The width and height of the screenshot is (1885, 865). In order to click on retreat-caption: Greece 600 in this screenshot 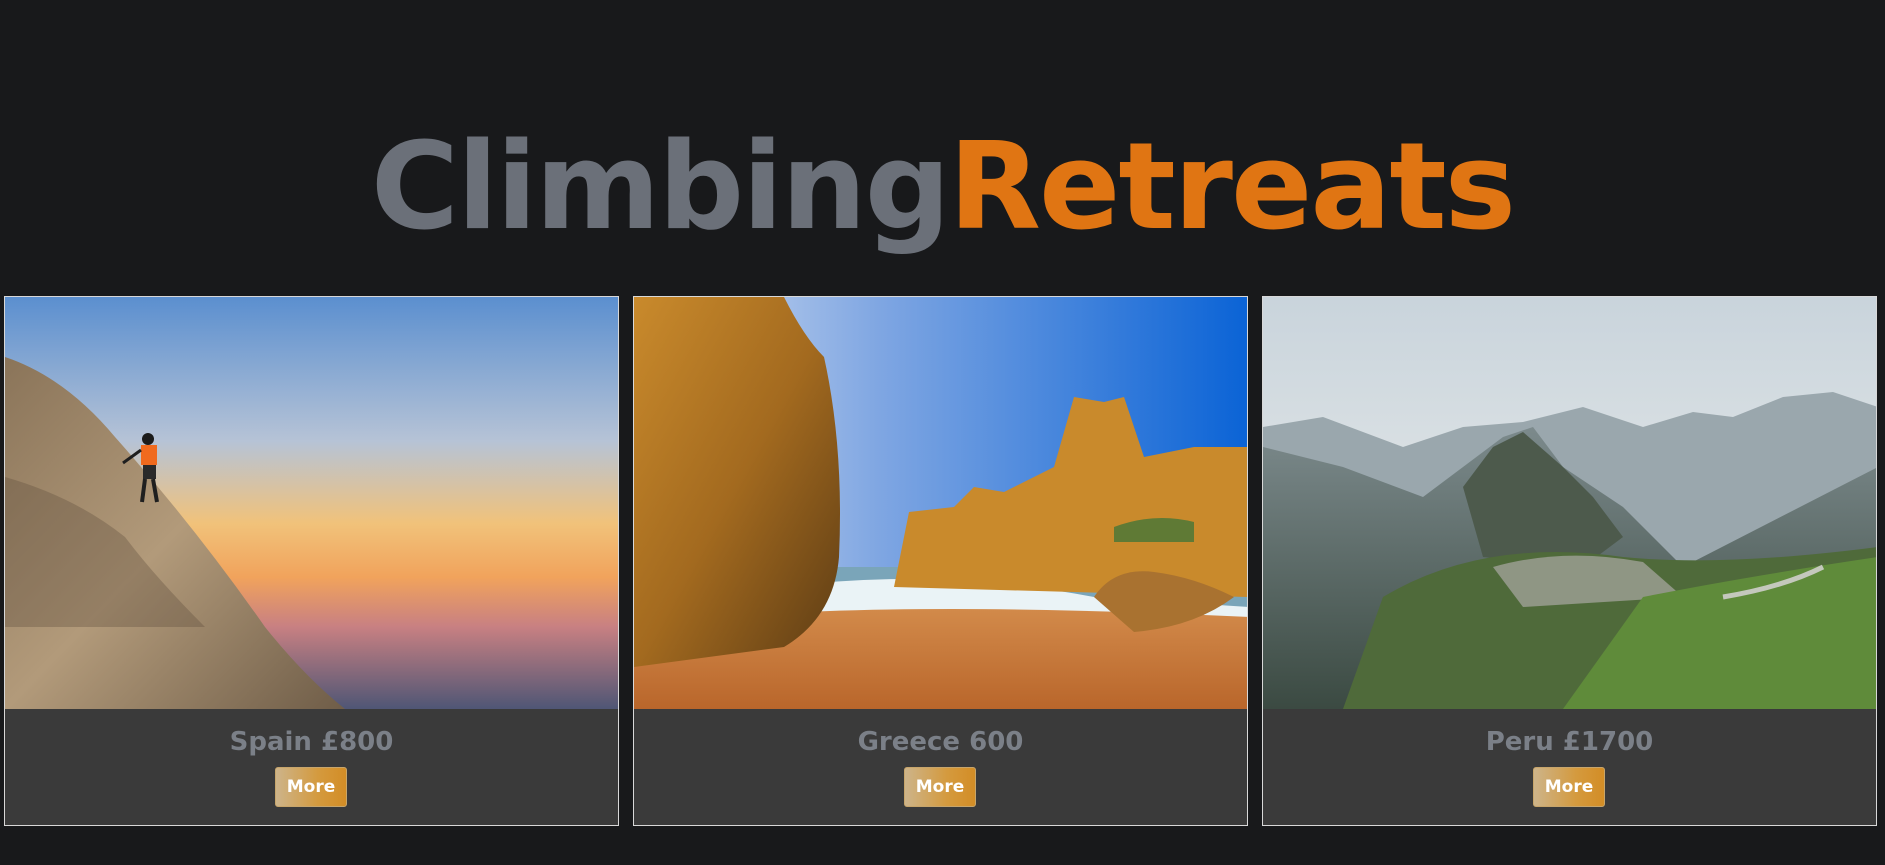, I will do `click(940, 742)`.